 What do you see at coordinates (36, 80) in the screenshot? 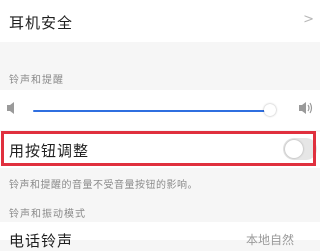
I see `ringtone-section-label: 铃声和提醒` at bounding box center [36, 80].